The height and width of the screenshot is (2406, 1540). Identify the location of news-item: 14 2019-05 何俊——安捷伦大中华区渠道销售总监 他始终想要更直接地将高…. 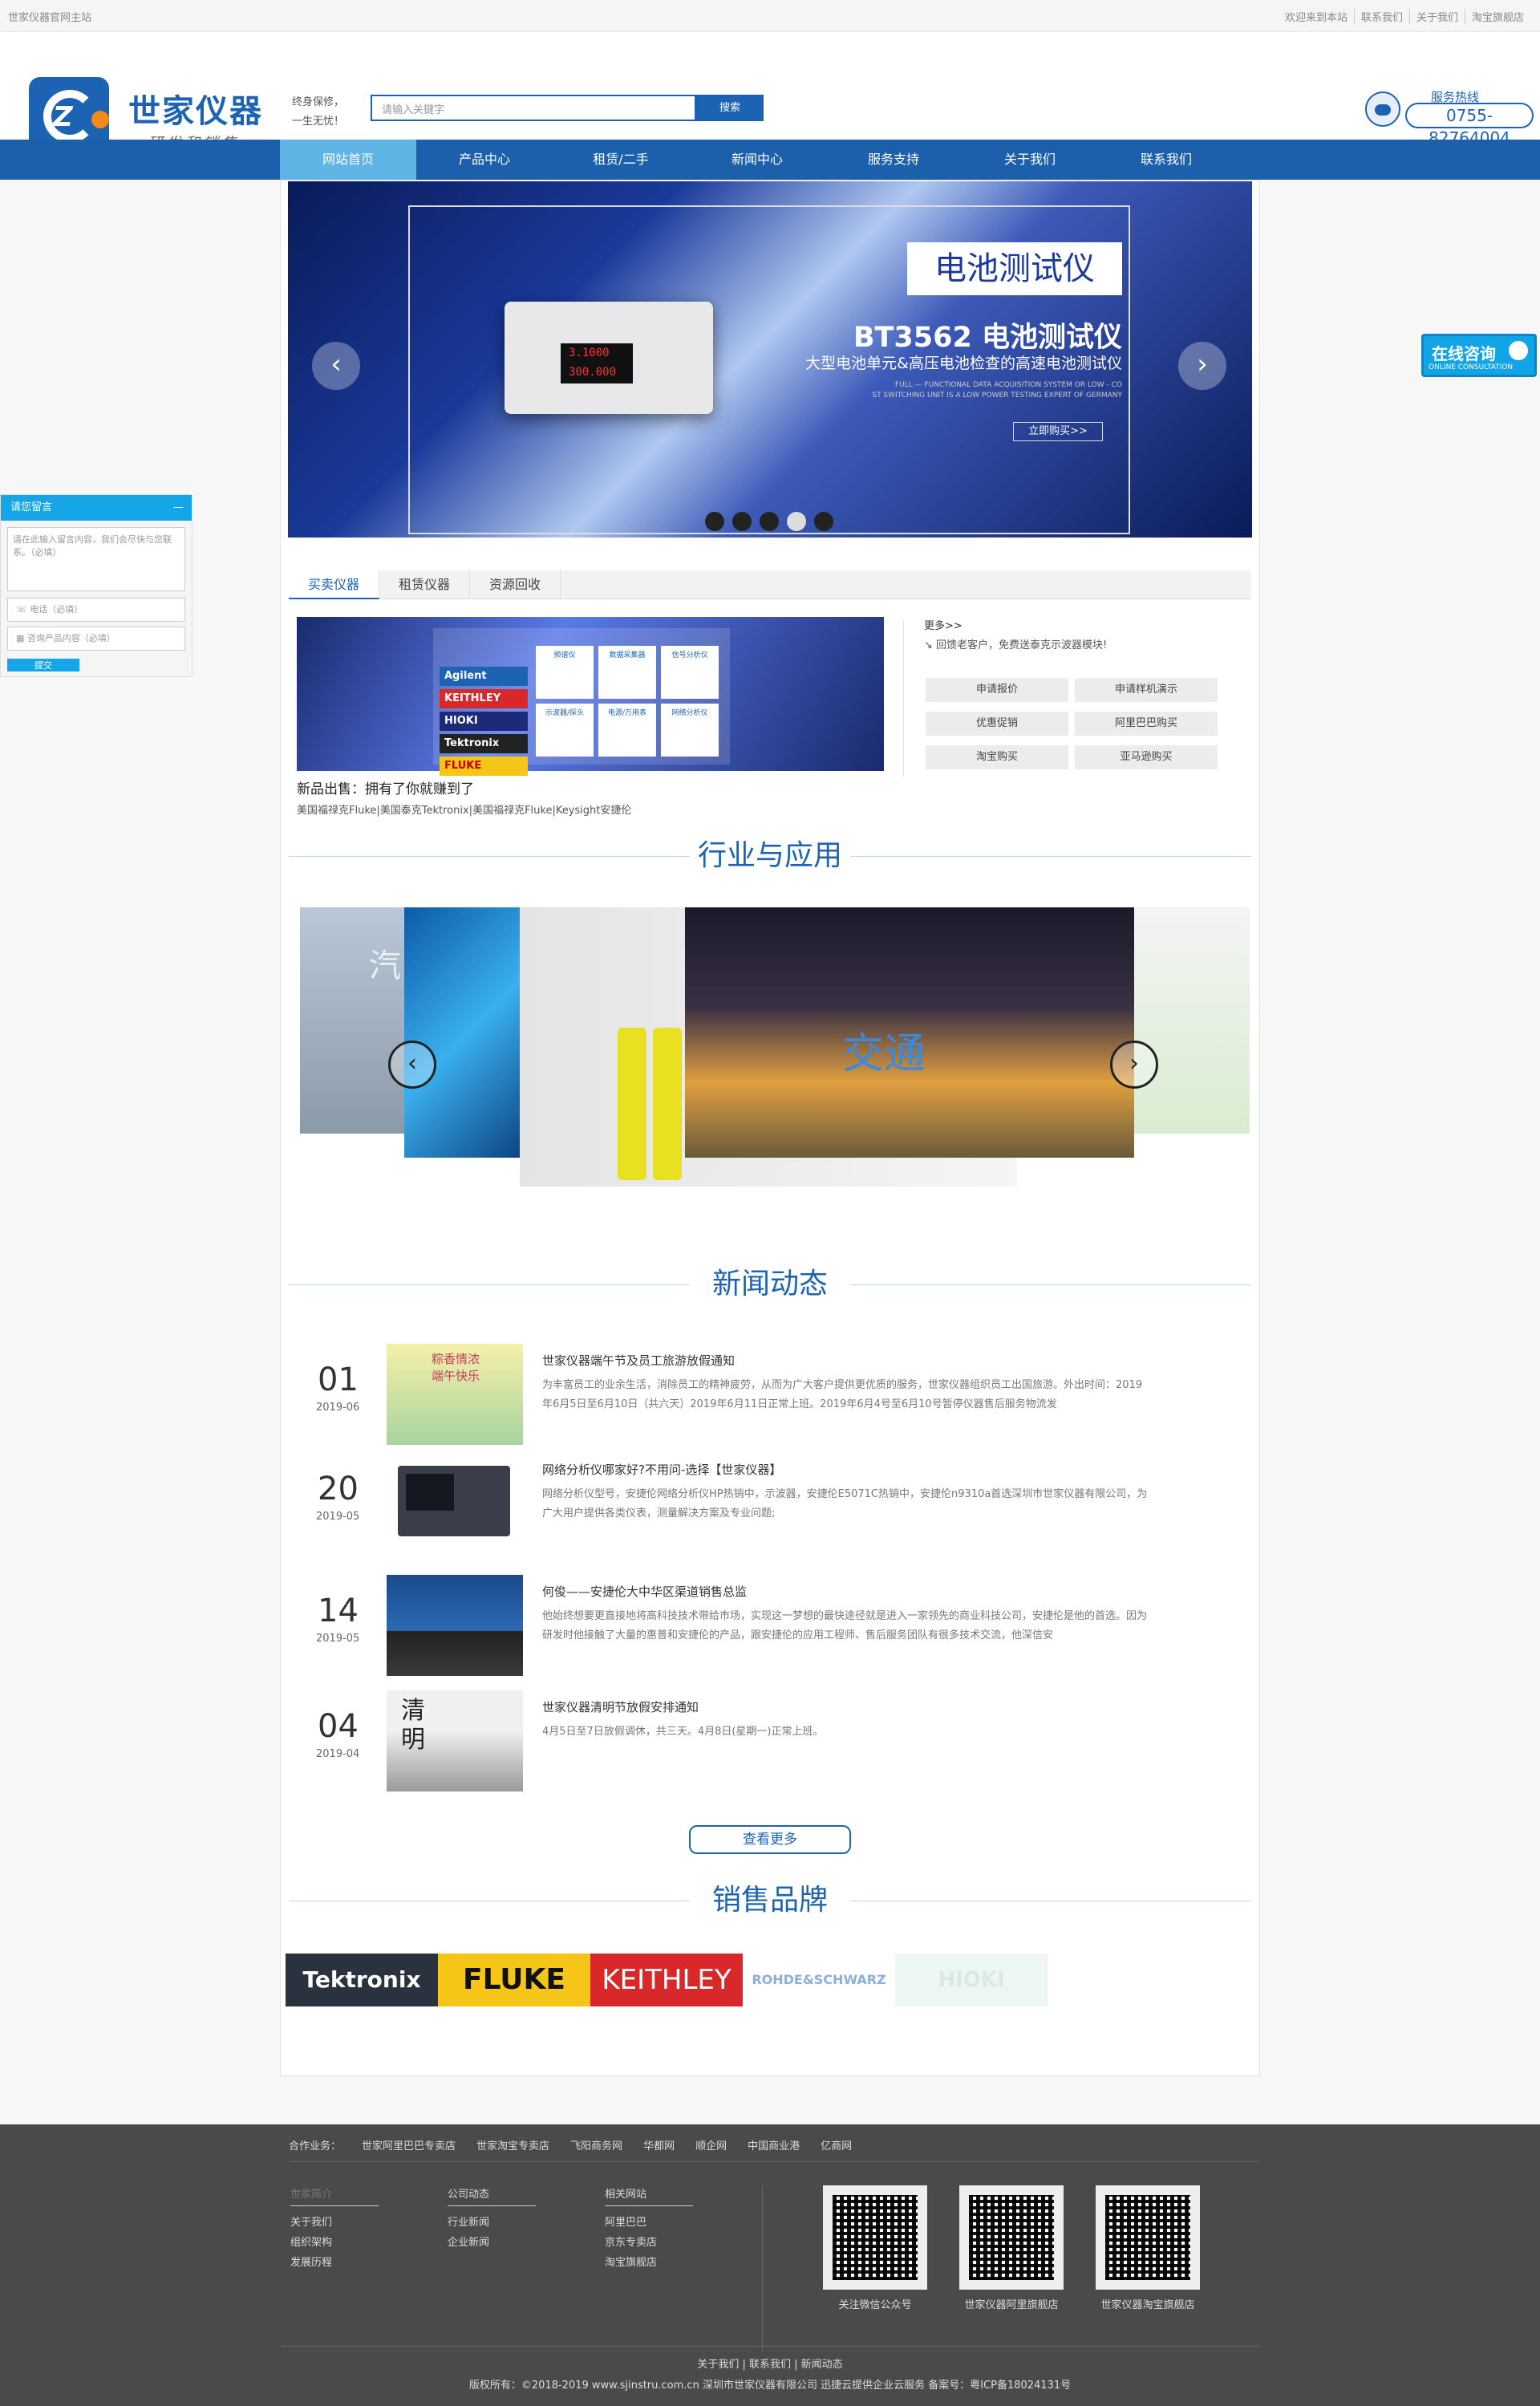
(770, 1627).